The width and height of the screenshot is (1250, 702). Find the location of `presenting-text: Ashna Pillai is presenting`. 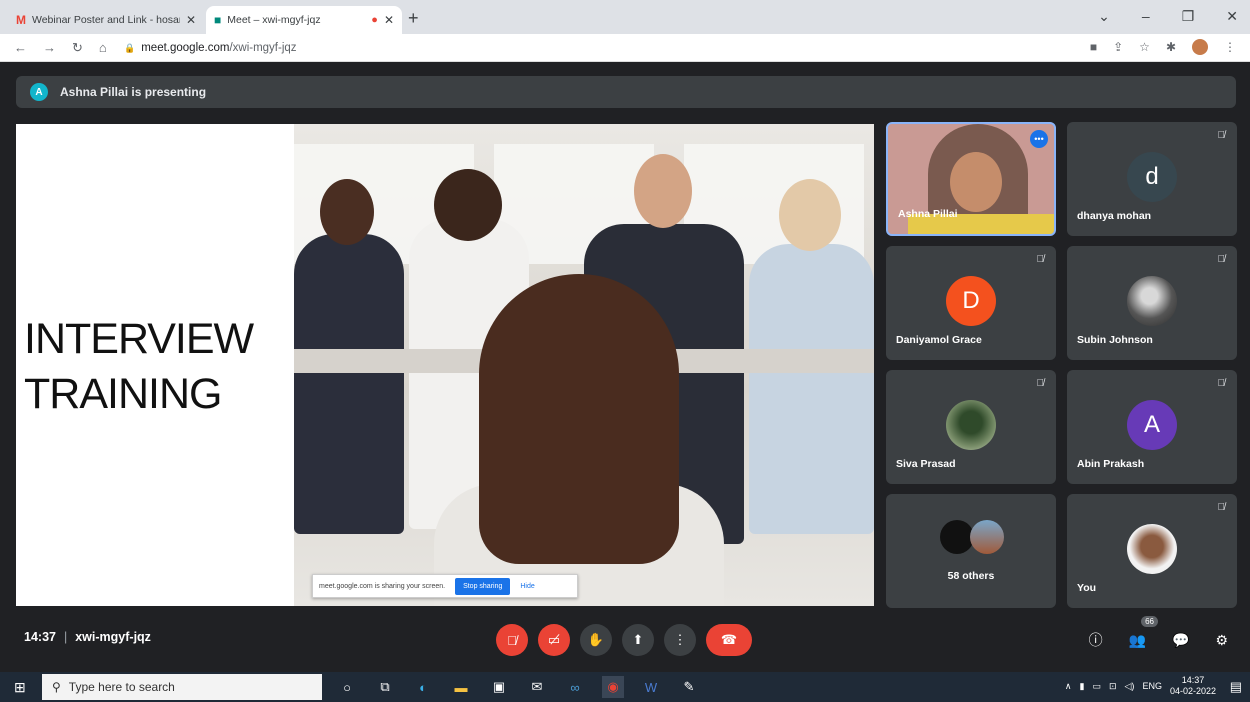

presenting-text: Ashna Pillai is presenting is located at coordinates (133, 92).